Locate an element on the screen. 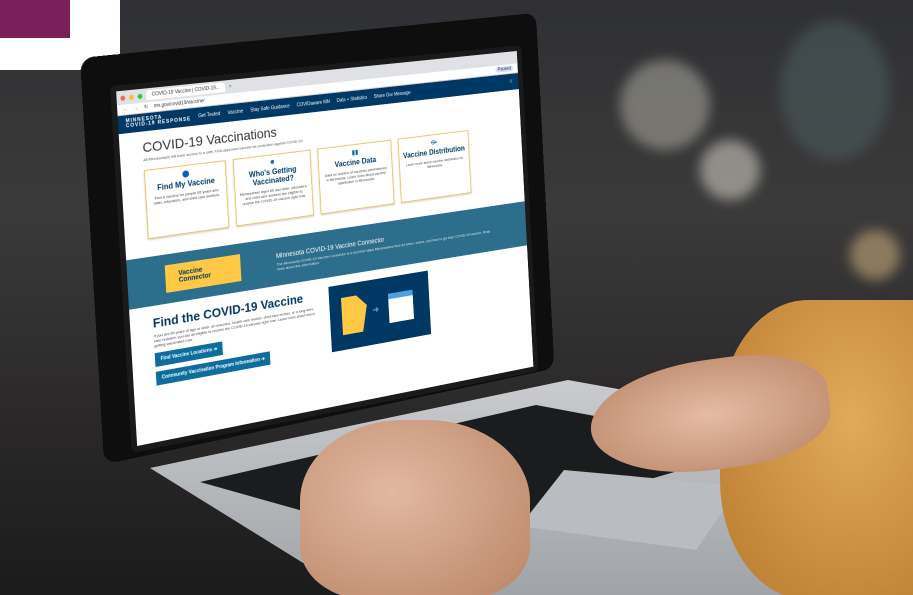 The image size is (913, 595). maximize-window-icon is located at coordinates (140, 96).